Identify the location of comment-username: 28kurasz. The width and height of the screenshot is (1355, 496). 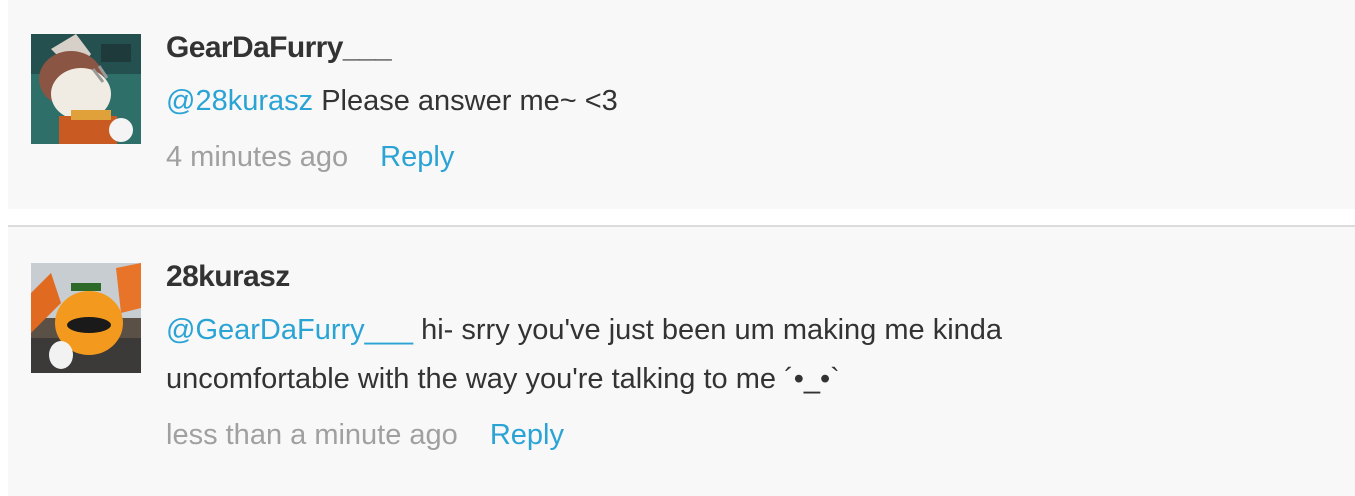
(228, 277).